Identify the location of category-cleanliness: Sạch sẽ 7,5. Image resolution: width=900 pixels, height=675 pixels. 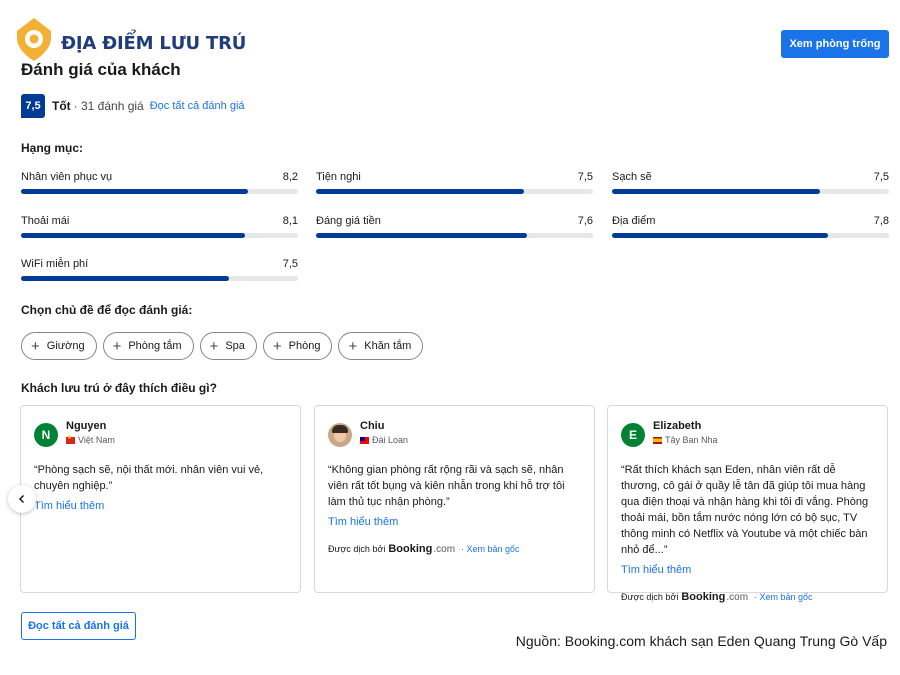
(750, 182).